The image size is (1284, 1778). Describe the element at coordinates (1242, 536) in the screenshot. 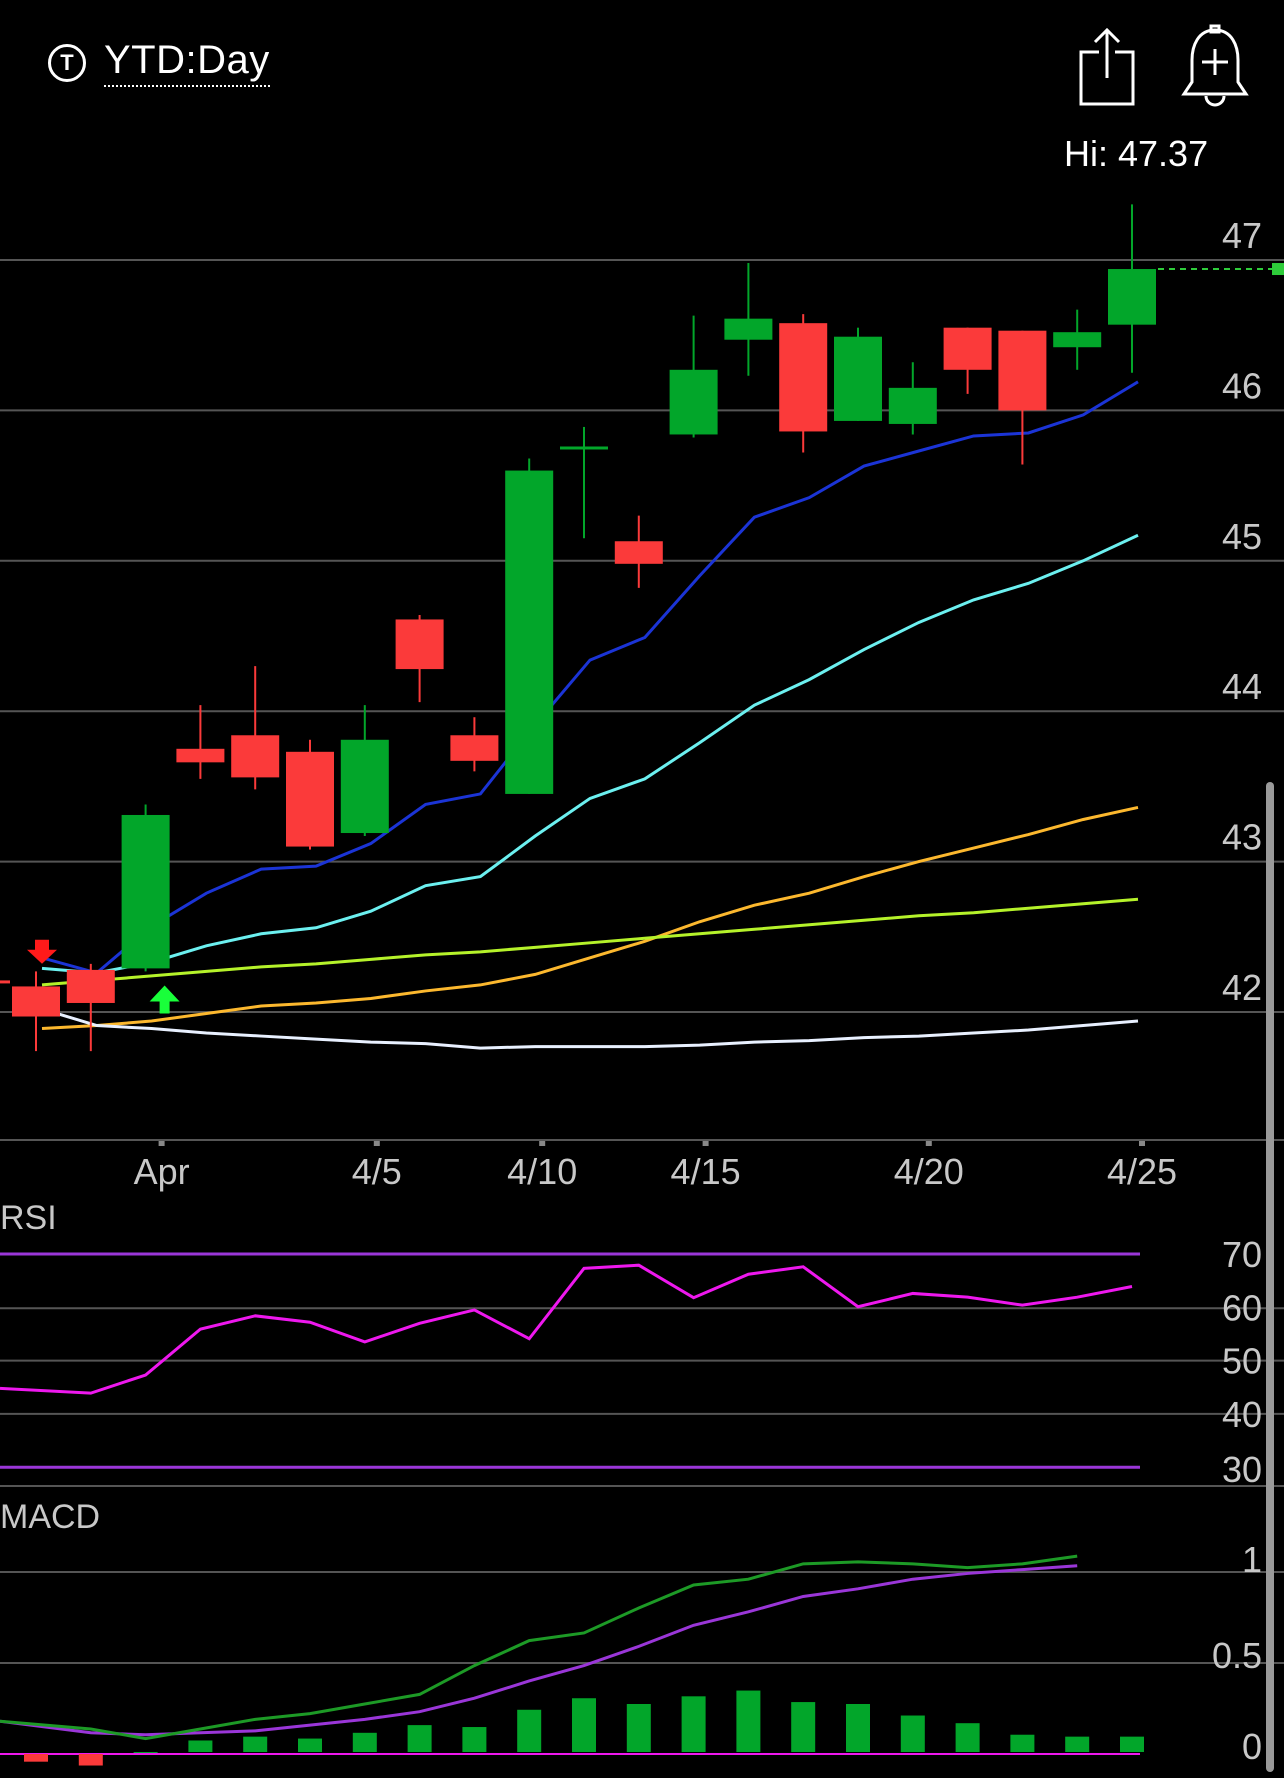

I see `y-tick-label: 45` at that location.